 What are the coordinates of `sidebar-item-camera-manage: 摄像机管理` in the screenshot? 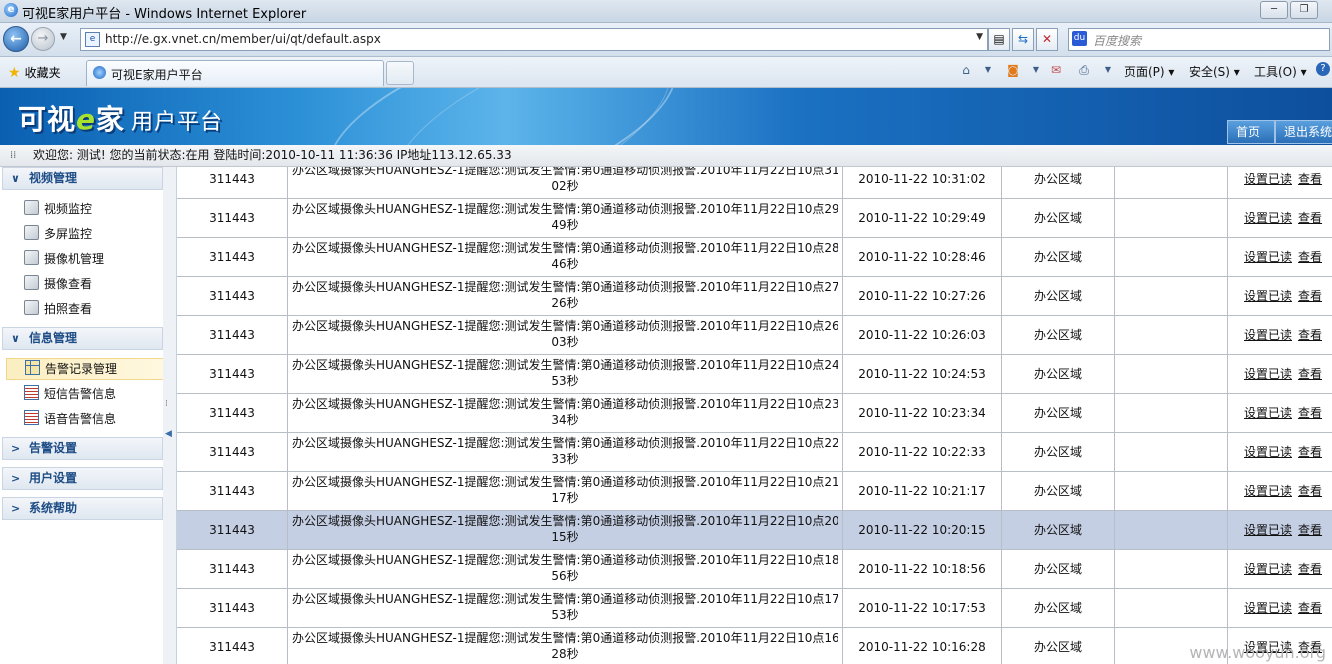 It's located at (64, 259).